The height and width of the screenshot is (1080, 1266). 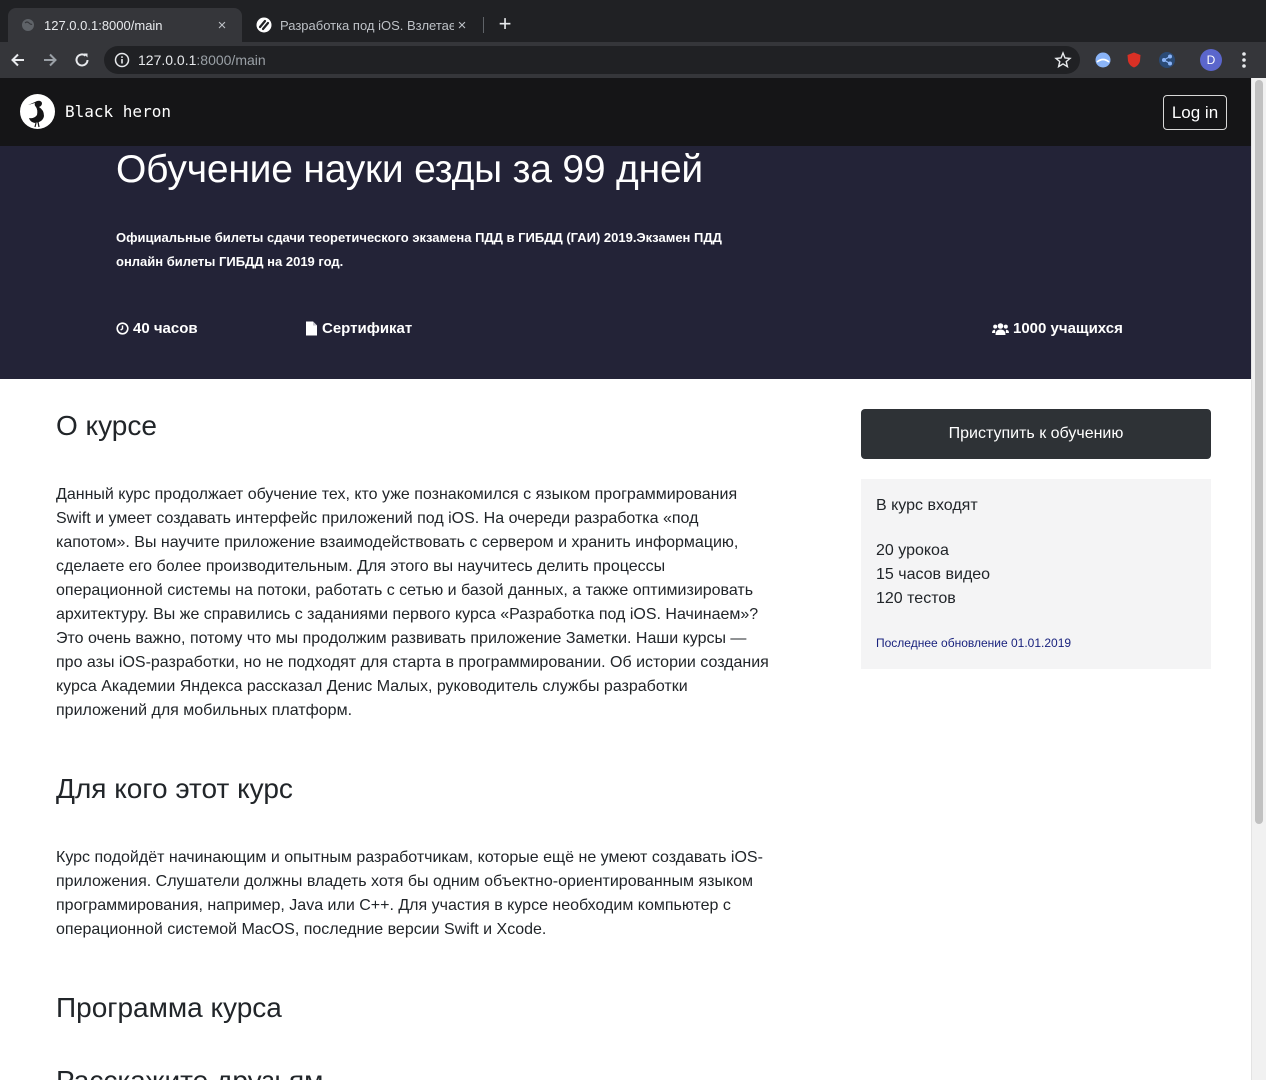 What do you see at coordinates (367, 328) in the screenshot?
I see `certificate-text: Сертификат` at bounding box center [367, 328].